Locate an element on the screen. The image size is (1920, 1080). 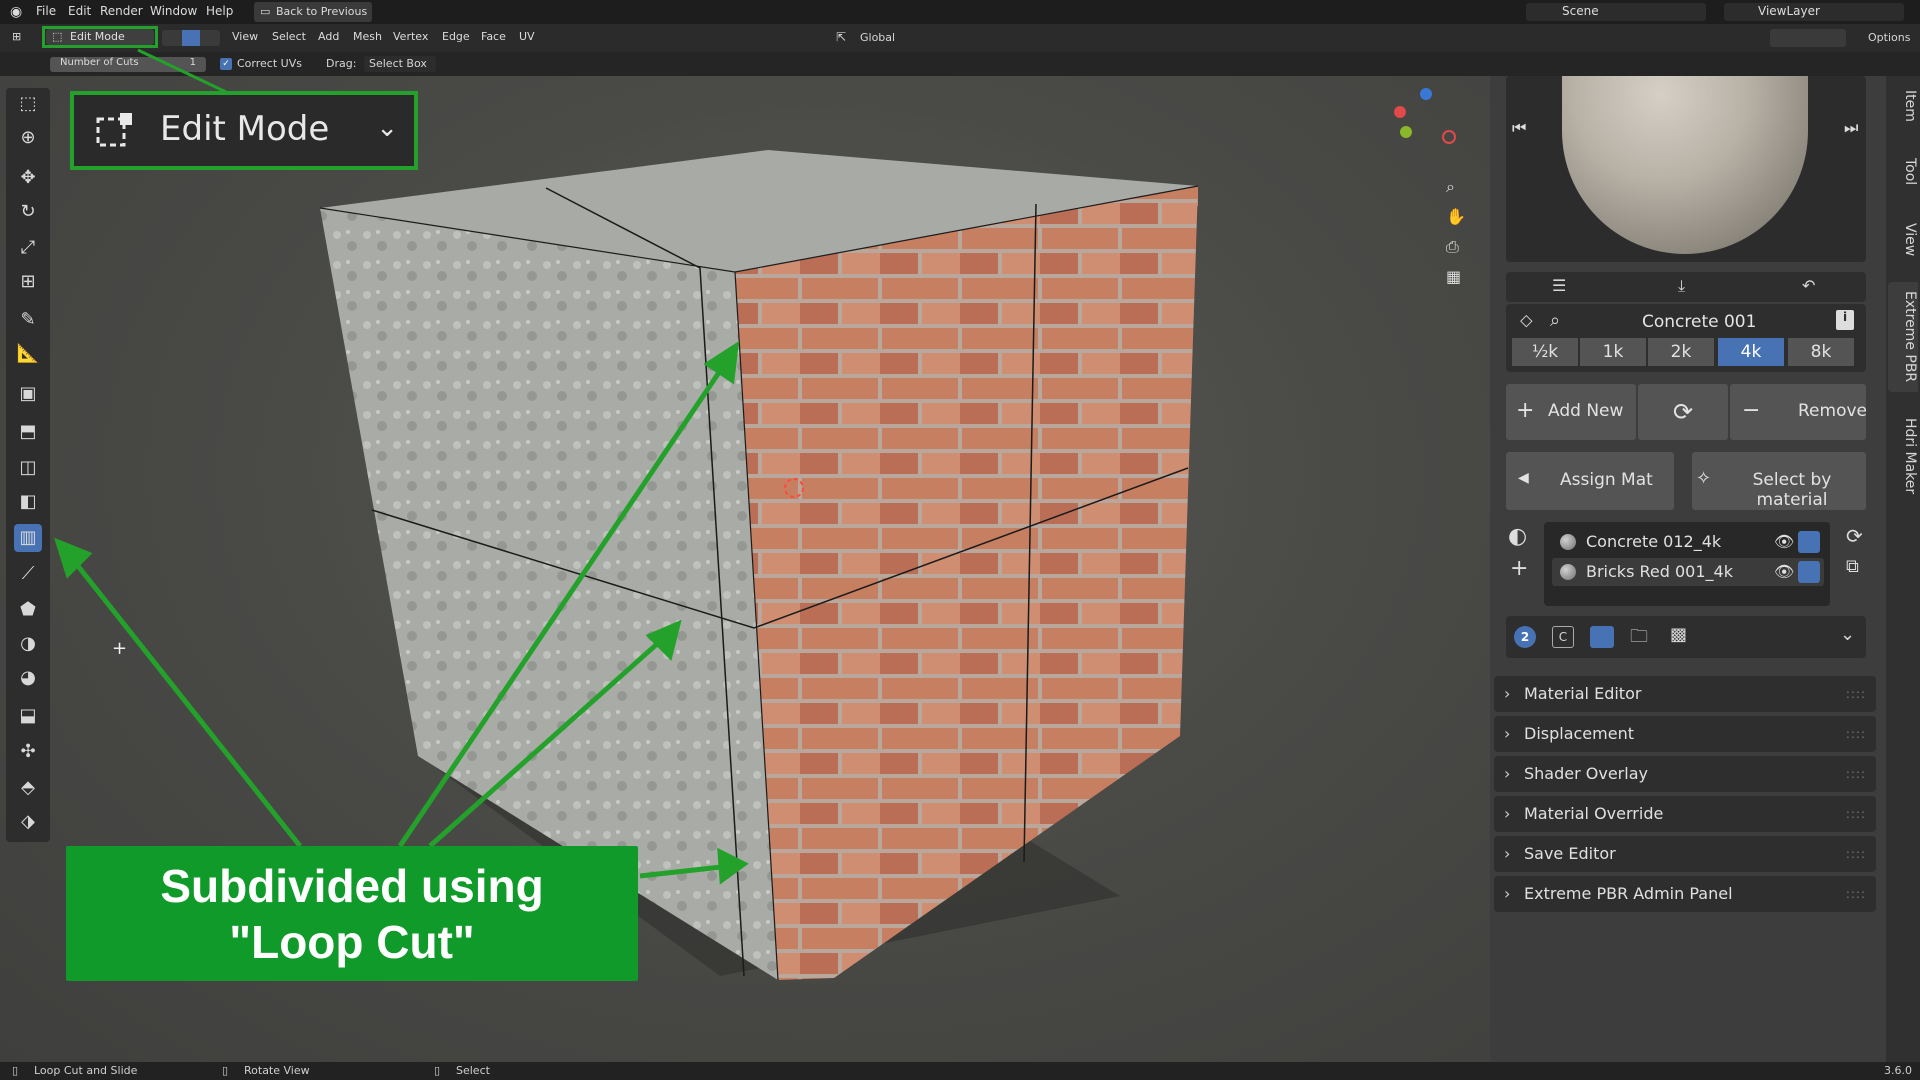
measure-icon: 📐 is located at coordinates (28, 354).